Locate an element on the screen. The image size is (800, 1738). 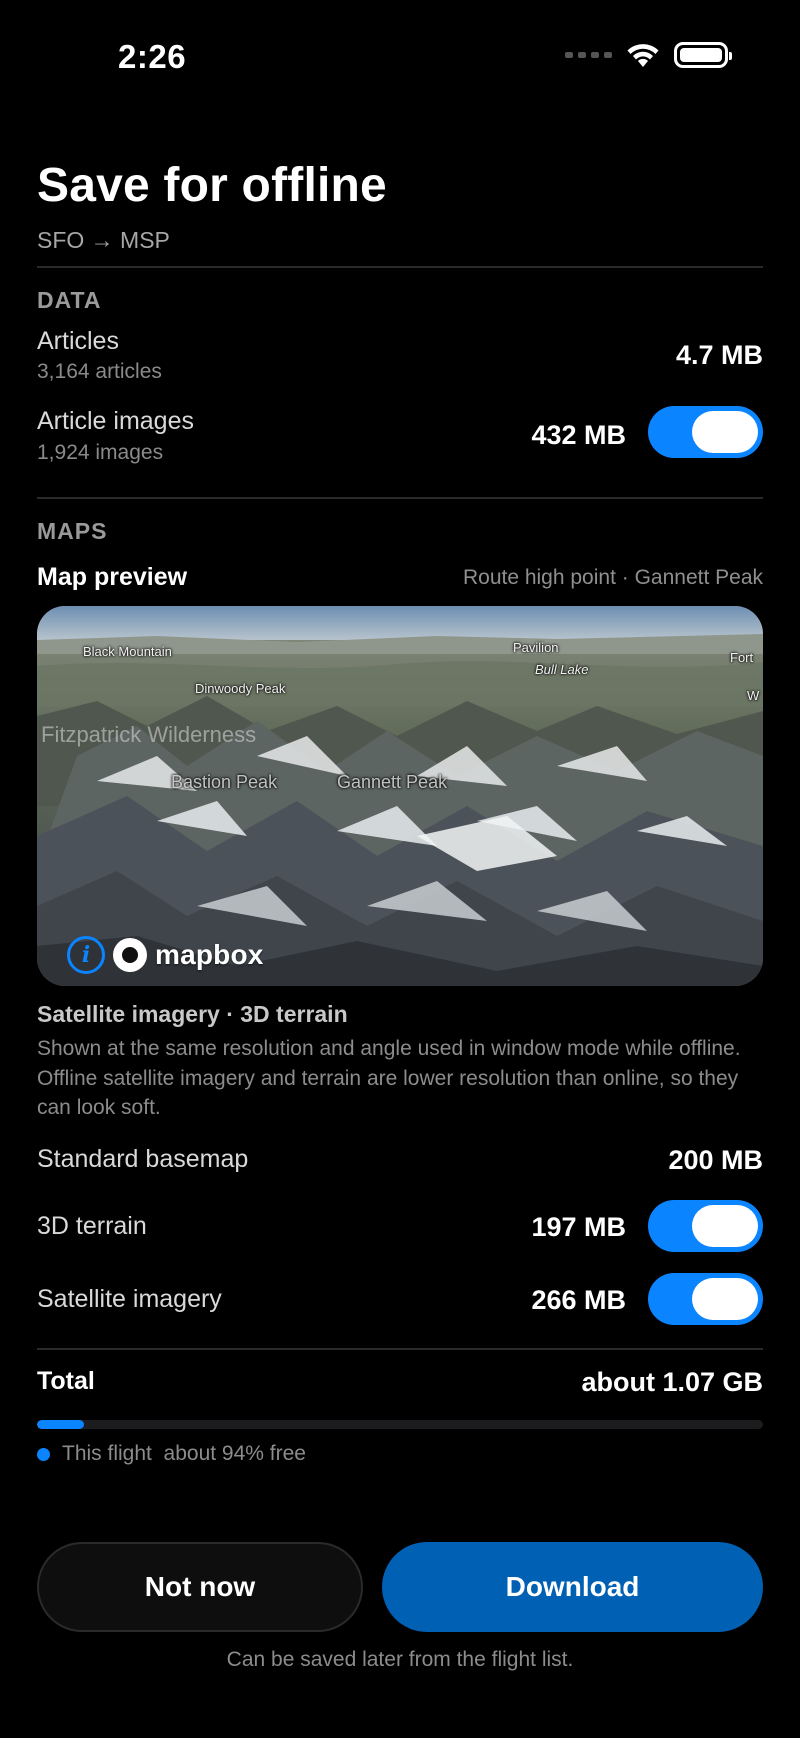
satellite-imagery-title: Satellite imagery is located at coordinates (129, 1299).